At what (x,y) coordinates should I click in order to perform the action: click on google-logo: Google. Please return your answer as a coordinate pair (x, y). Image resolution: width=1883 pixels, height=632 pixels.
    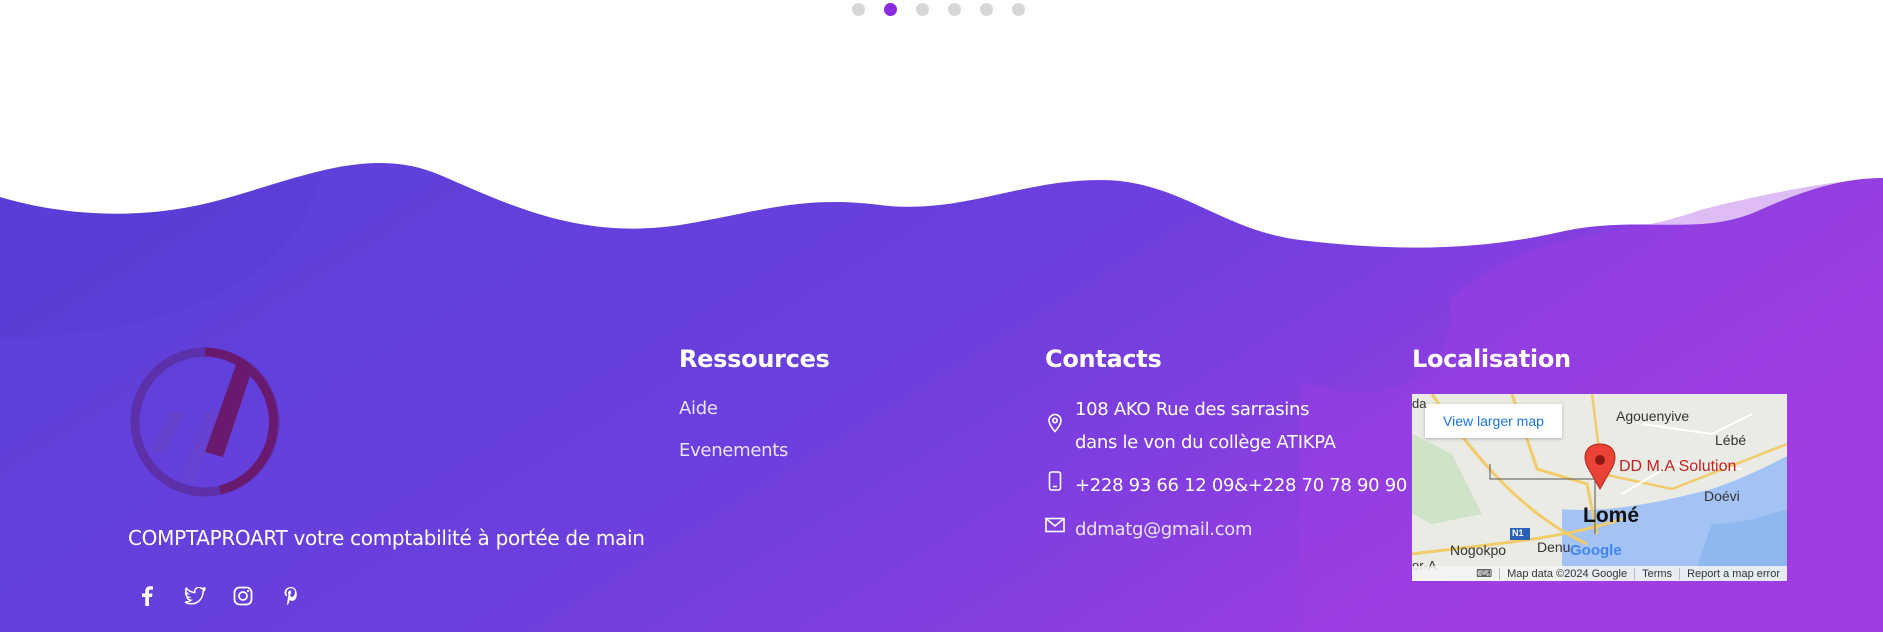
    Looking at the image, I should click on (1596, 550).